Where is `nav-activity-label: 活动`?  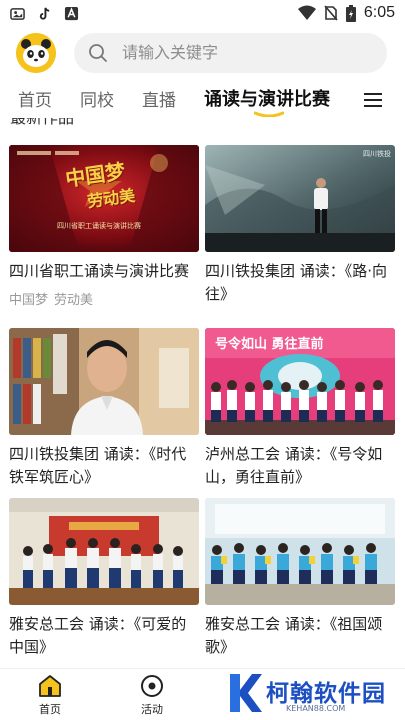
nav-activity-label: 活动 is located at coordinates (152, 709).